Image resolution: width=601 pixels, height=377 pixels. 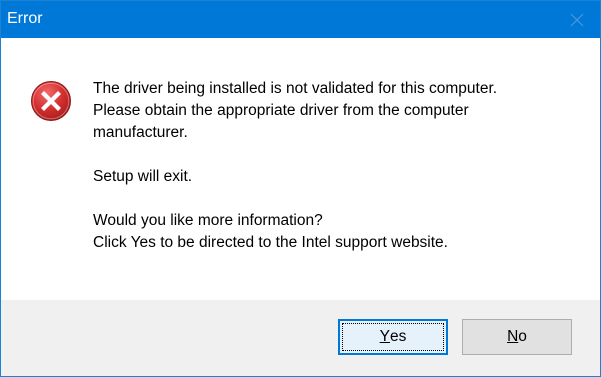 I want to click on close-icon, so click(x=577, y=19).